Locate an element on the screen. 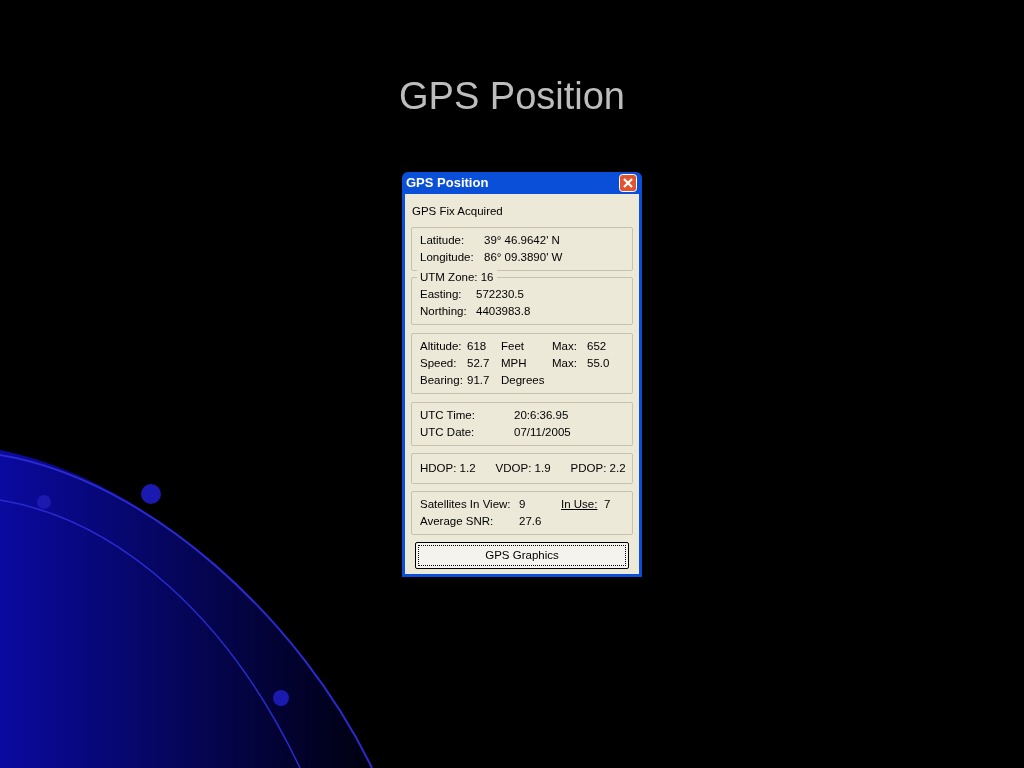 This screenshot has height=768, width=1024. field-value: 9 is located at coordinates (523, 505).